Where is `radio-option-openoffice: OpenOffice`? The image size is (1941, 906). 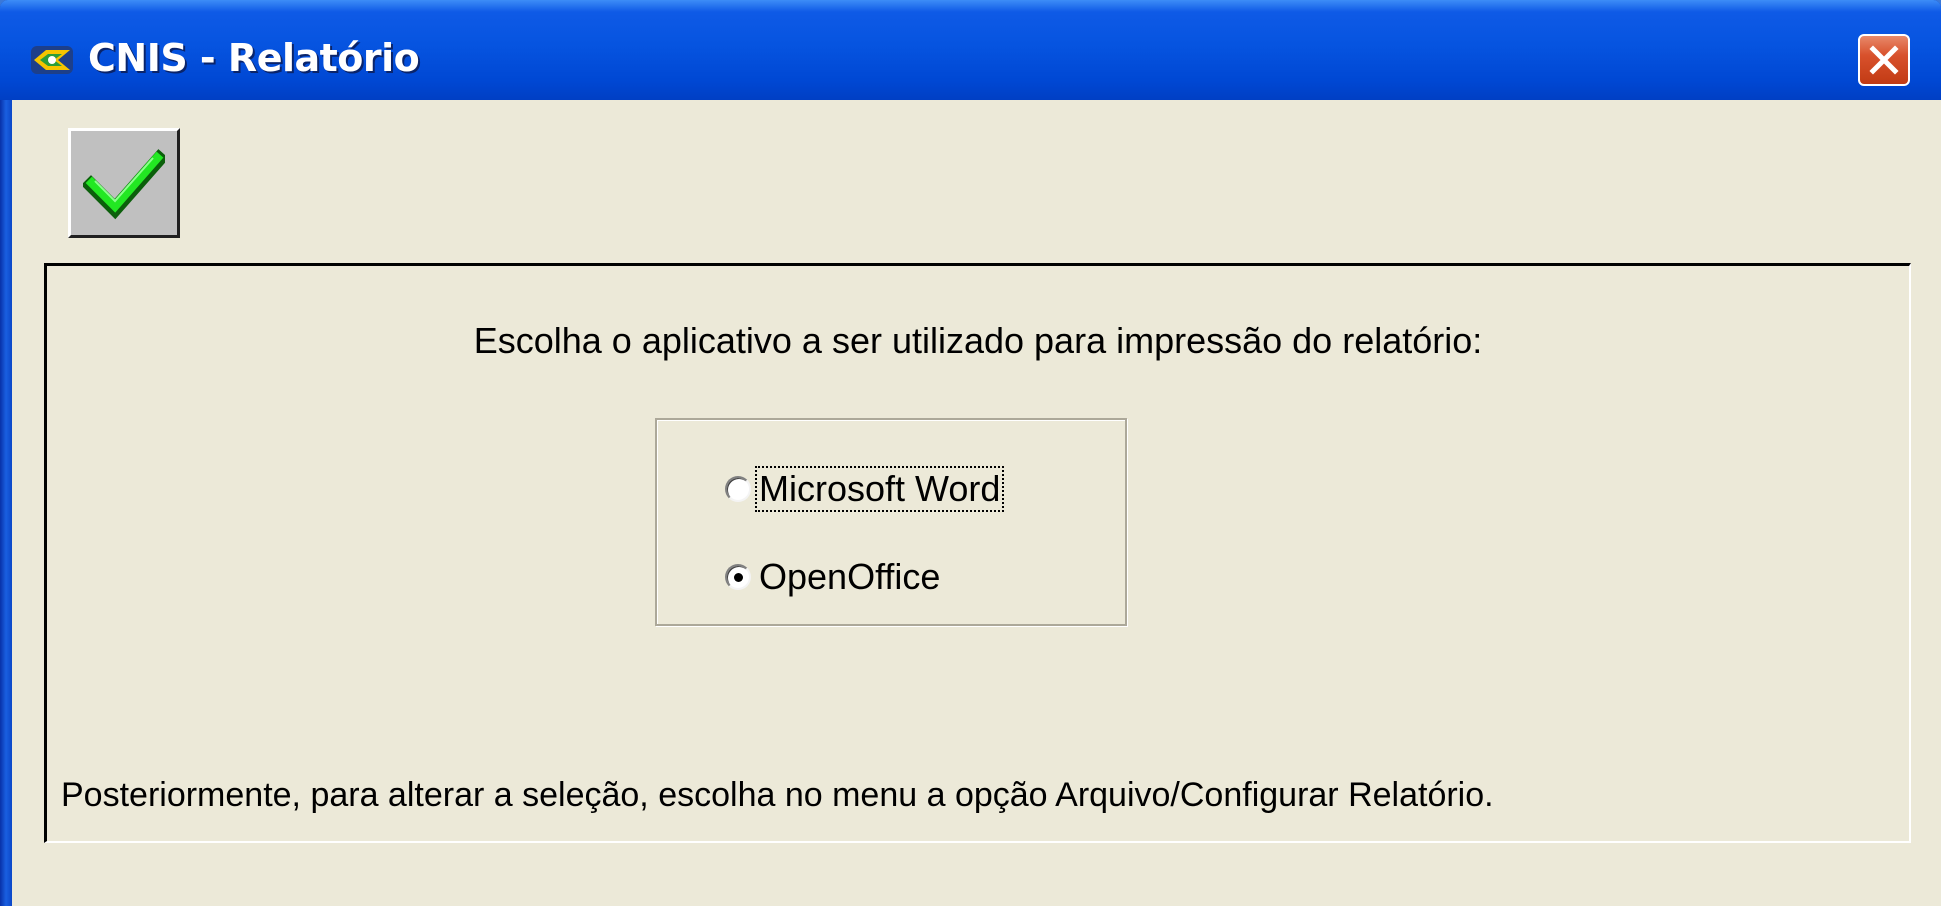 radio-option-openoffice: OpenOffice is located at coordinates (833, 577).